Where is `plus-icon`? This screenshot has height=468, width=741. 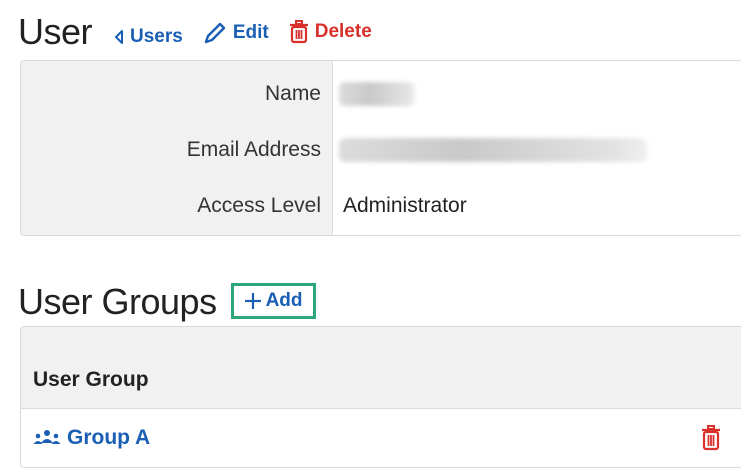 plus-icon is located at coordinates (252, 301).